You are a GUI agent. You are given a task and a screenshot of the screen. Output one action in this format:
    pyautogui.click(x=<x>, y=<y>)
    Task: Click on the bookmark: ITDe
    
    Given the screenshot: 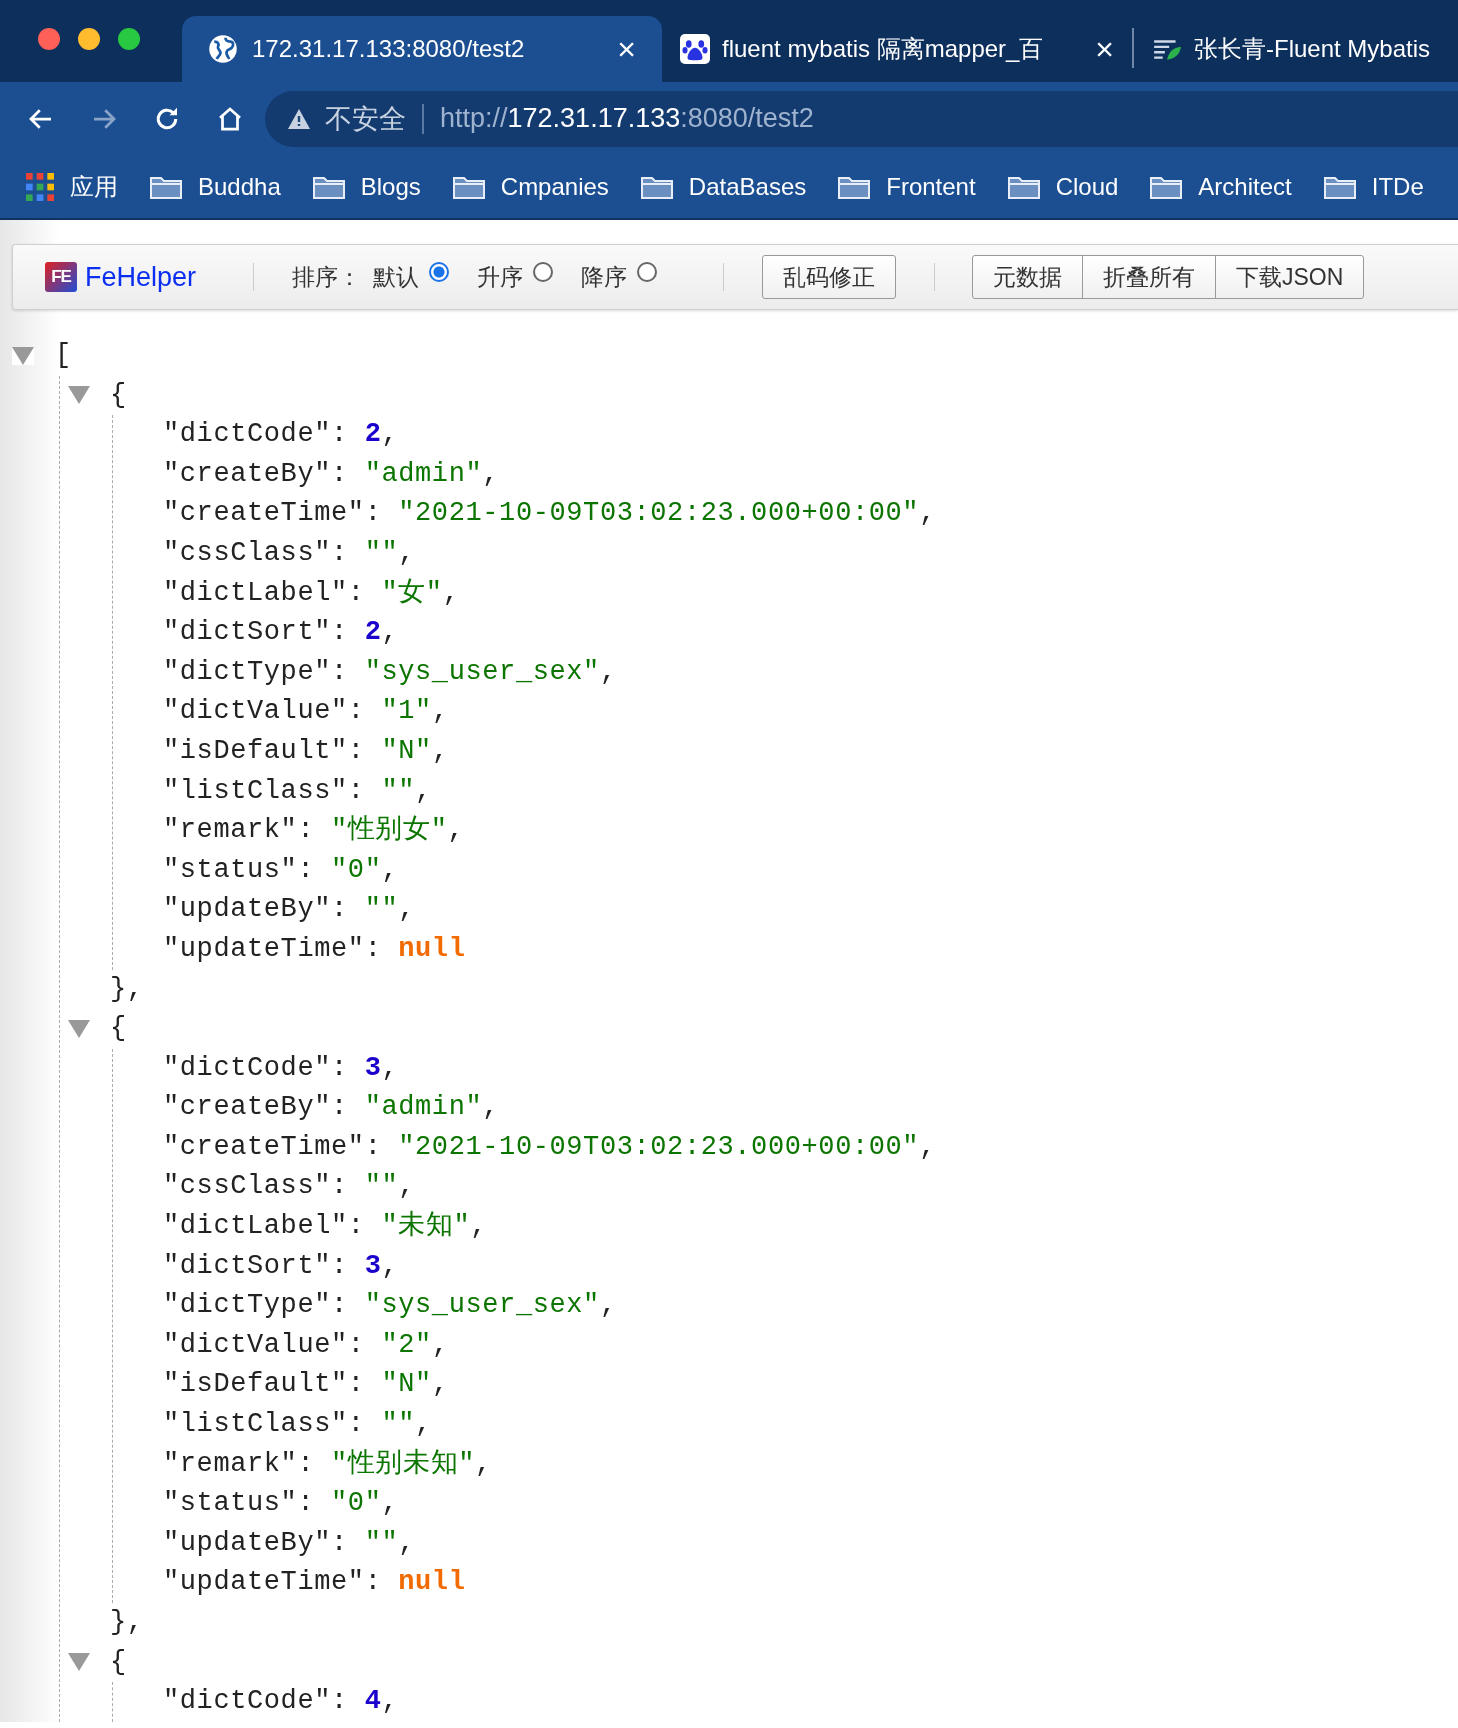 What is the action you would take?
    pyautogui.click(x=1373, y=186)
    